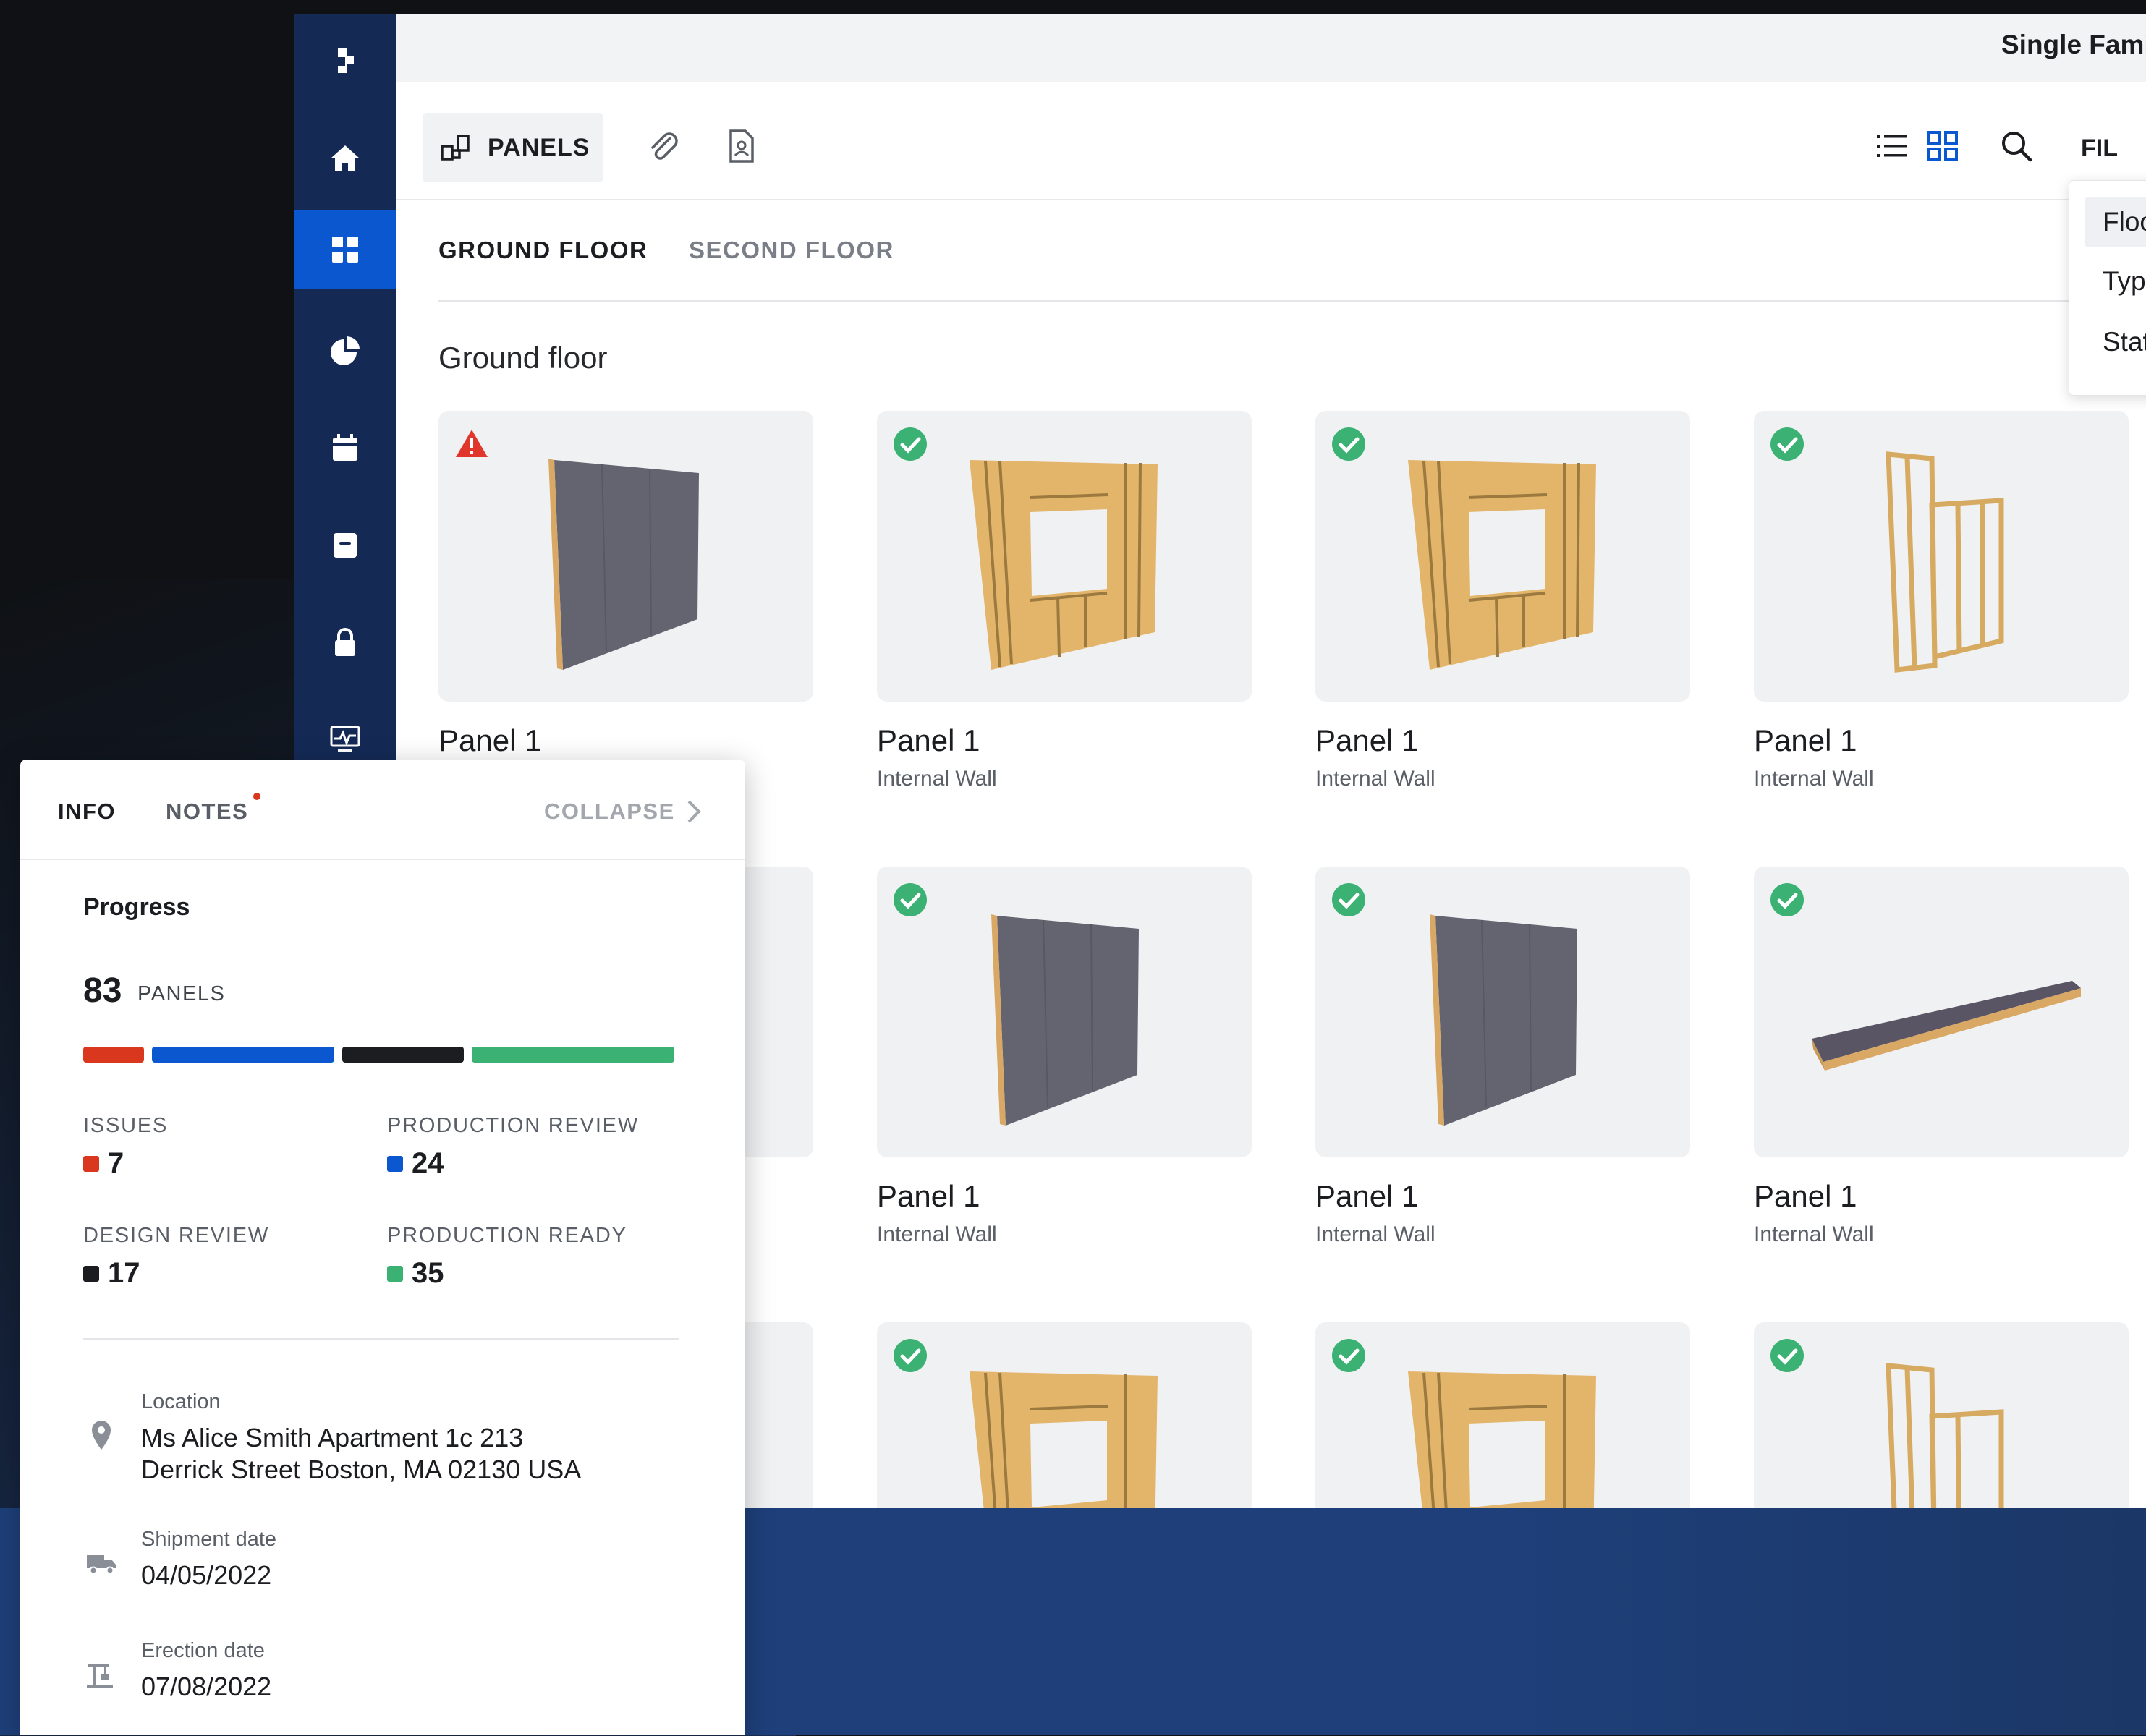 This screenshot has width=2146, height=1736. Describe the element at coordinates (1947, 1026) in the screenshot. I see `floor-slab-panel-image` at that location.